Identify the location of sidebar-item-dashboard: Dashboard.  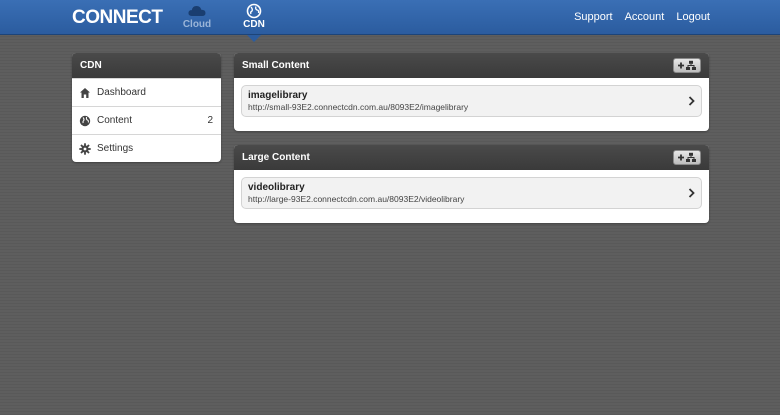
(146, 92).